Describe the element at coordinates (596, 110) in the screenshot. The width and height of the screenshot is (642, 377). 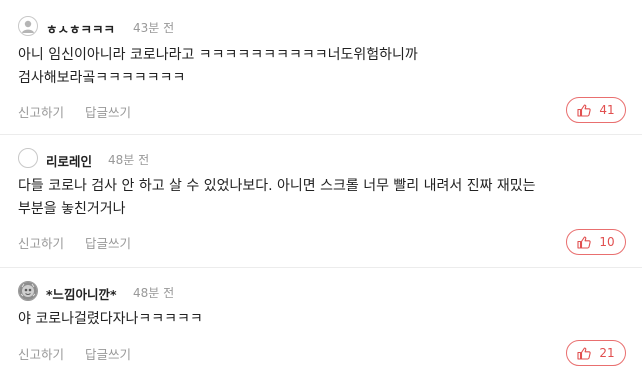
I see `like-button: 41` at that location.